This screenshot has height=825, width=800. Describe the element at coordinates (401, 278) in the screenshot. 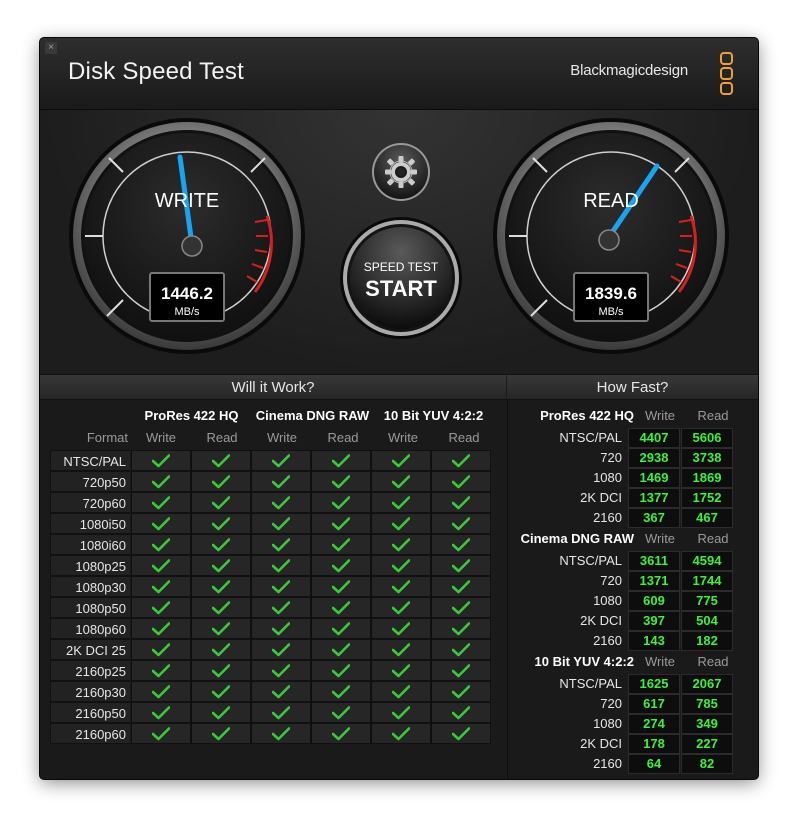

I see `start-button: SPEED TEST START` at that location.